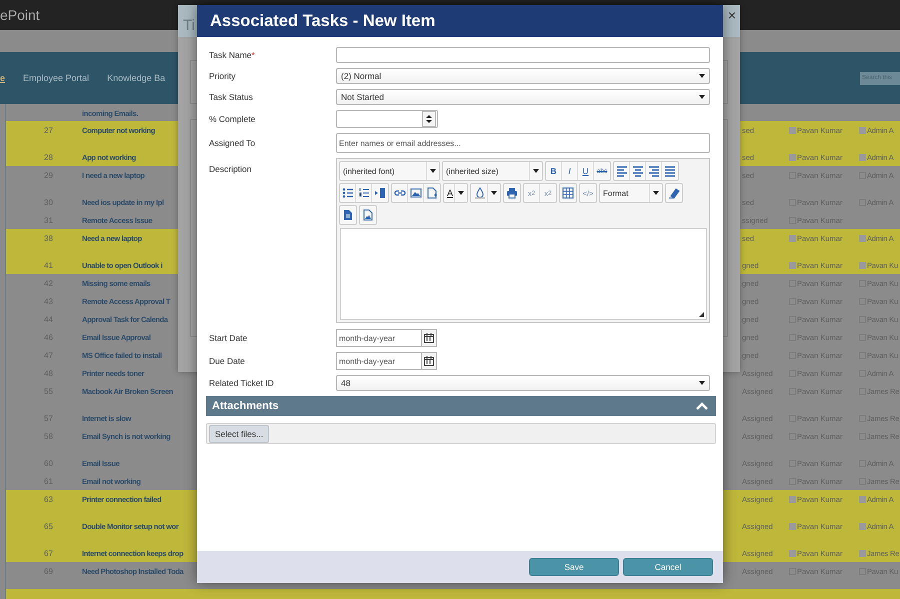 The image size is (900, 599). What do you see at coordinates (231, 168) in the screenshot?
I see `field-label: Description` at bounding box center [231, 168].